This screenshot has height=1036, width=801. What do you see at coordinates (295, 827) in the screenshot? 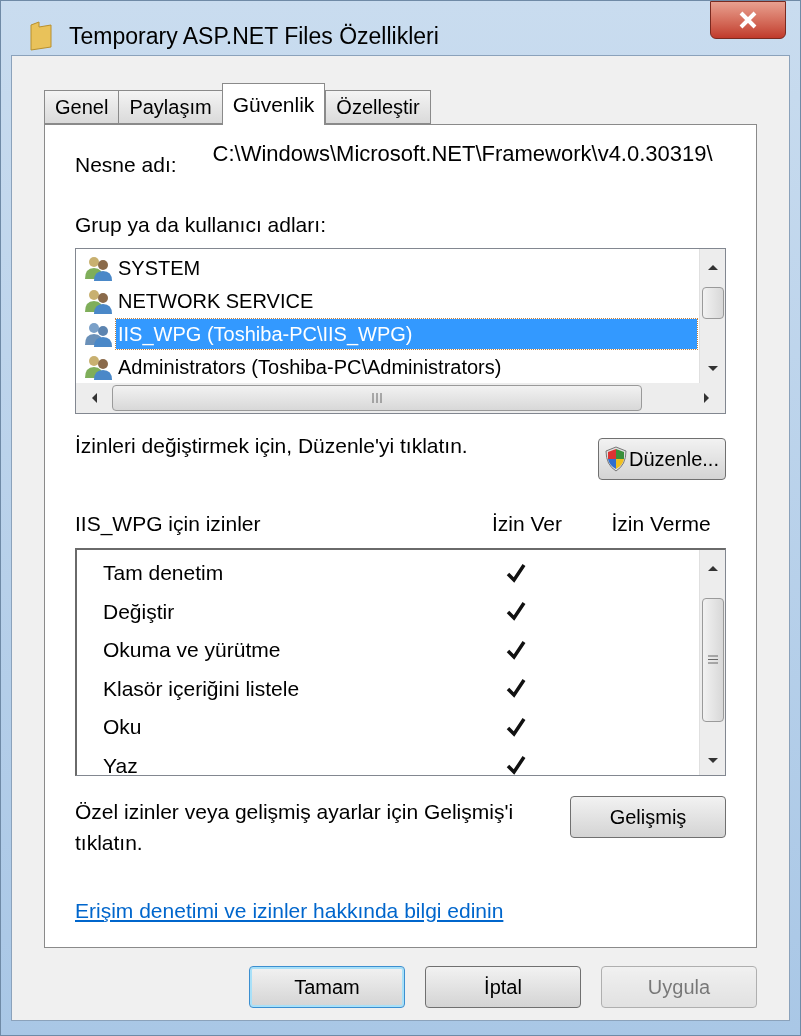
I see `advanced-hint: Özel izinler veya gelişmiş ayarlar için Gelişmiş'i tıklatın.` at bounding box center [295, 827].